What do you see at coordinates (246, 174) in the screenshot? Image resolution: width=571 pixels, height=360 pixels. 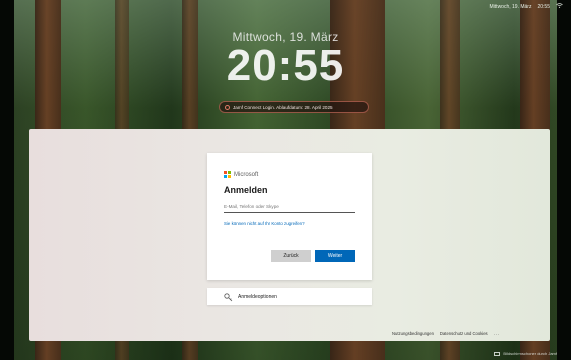 I see `brand-name: Microsoft` at bounding box center [246, 174].